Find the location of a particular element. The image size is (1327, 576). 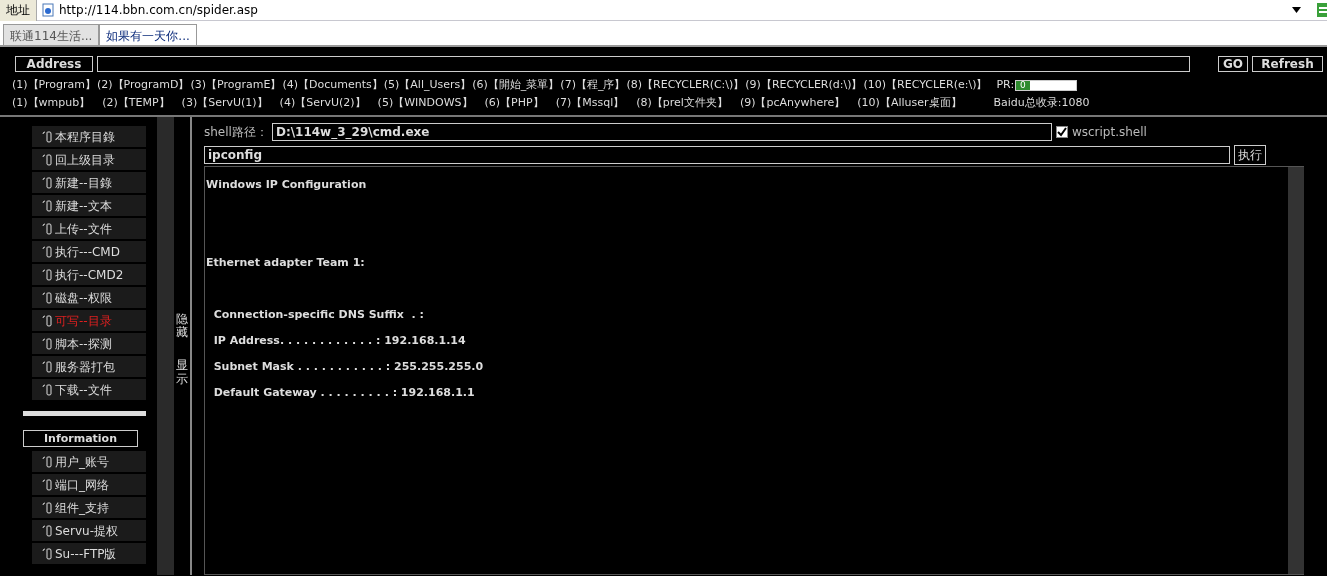

refresh-button: Refresh is located at coordinates (1287, 64).